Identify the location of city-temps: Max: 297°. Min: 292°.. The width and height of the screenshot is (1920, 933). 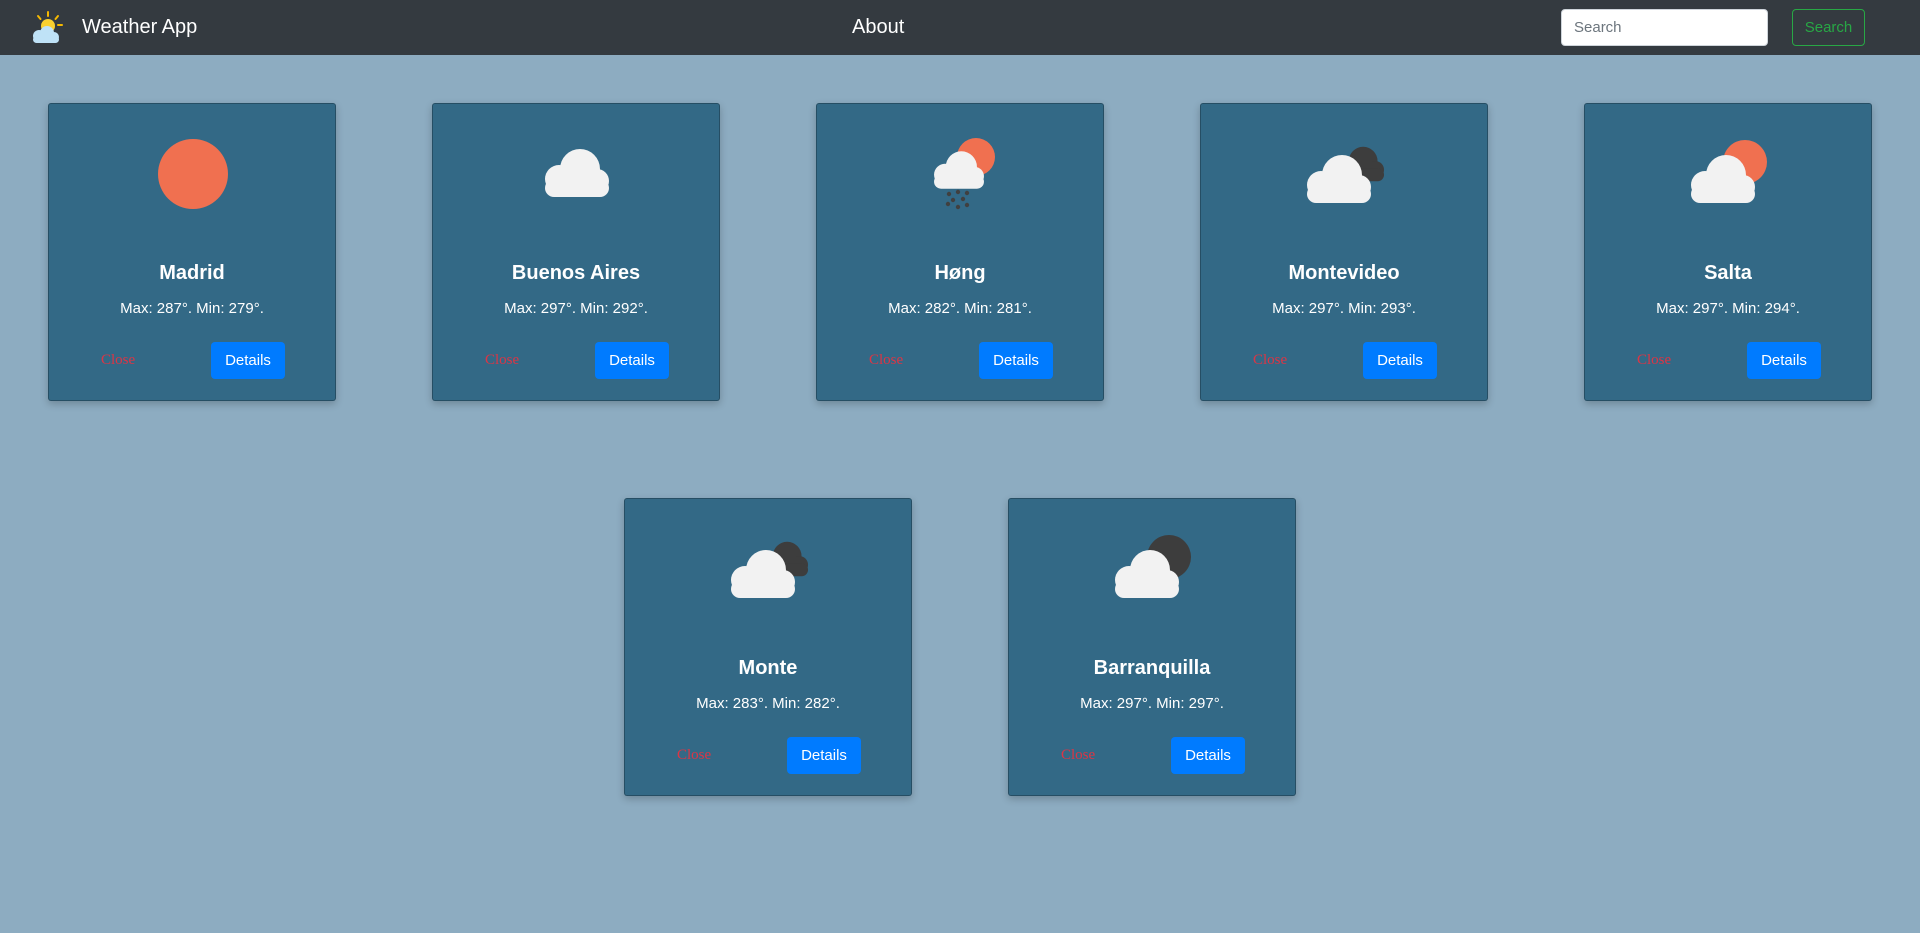
(576, 308).